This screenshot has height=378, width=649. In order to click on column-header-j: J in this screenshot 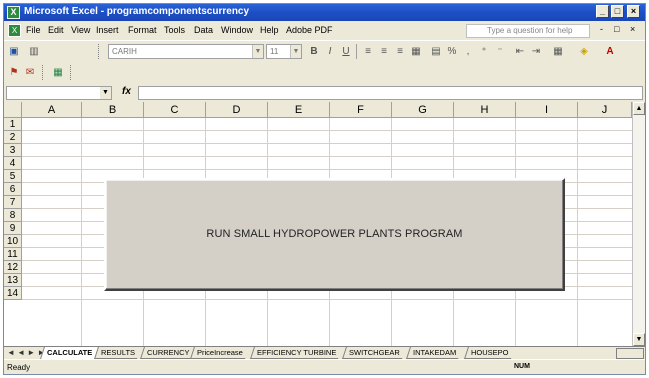, I will do `click(605, 110)`.